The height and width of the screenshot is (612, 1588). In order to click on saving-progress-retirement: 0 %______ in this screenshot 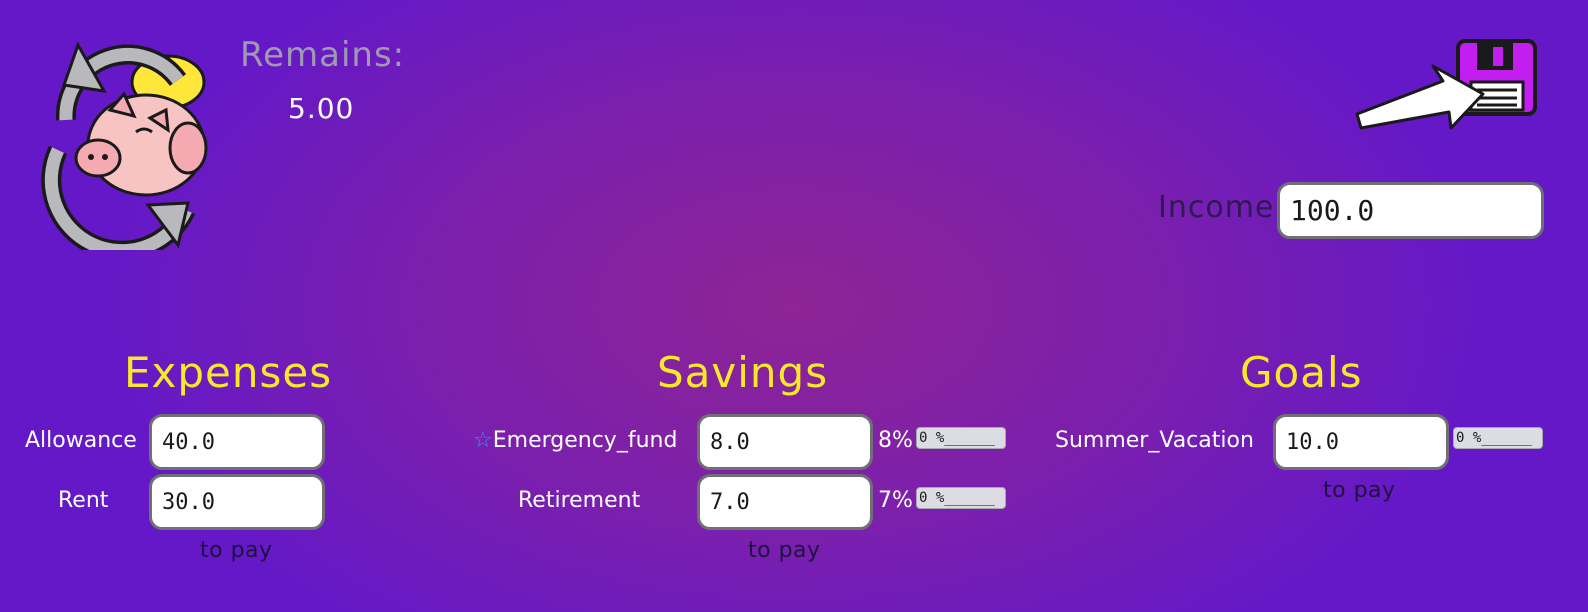, I will do `click(961, 498)`.